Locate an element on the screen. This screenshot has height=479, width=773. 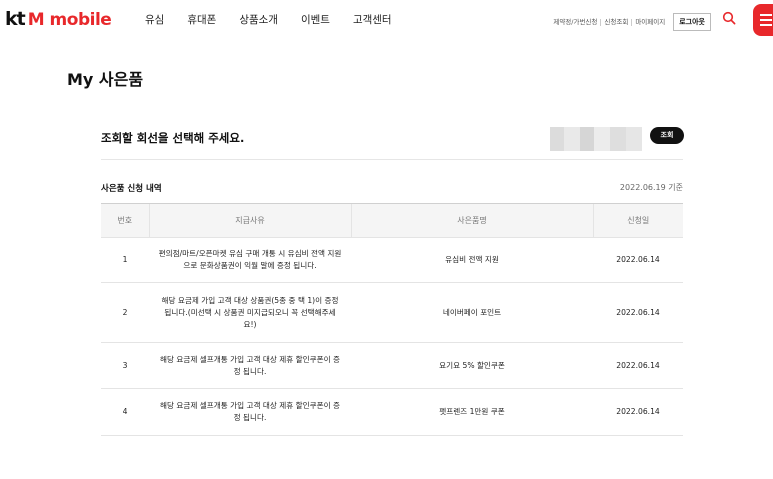
cell-gift-name: 요기요 5% 할인쿠폰 is located at coordinates (472, 365).